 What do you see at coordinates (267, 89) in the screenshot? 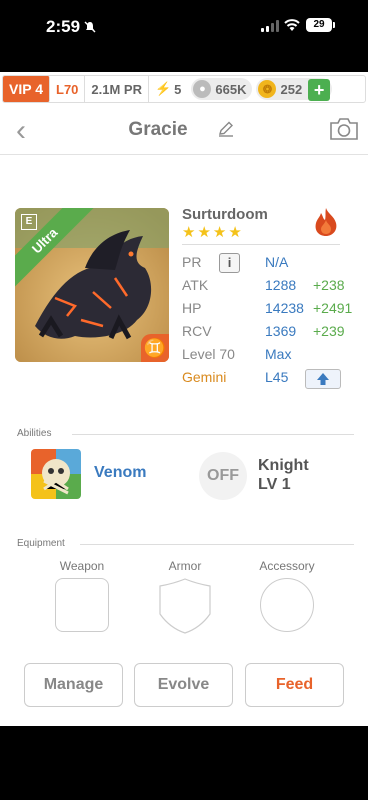
I see `gold-coin-icon: ❂` at bounding box center [267, 89].